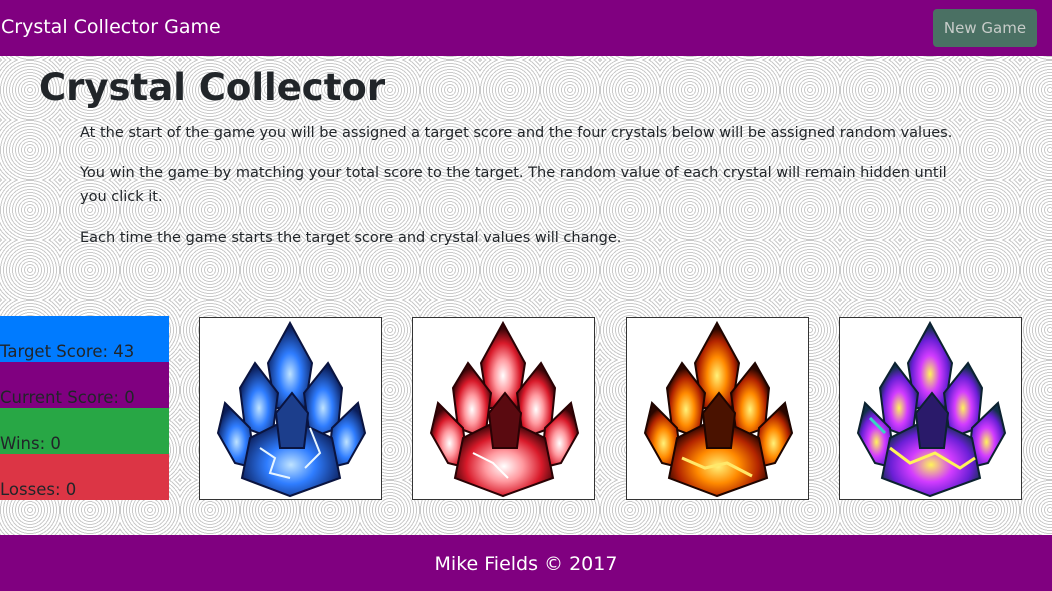  I want to click on current-score-label: Current Score: 0, so click(67, 397).